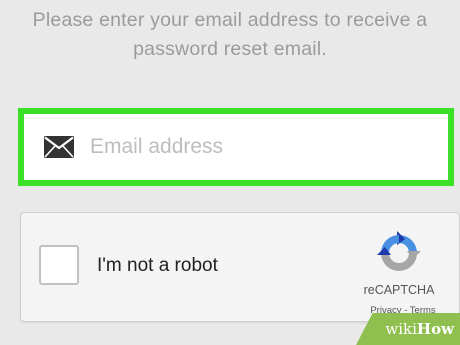  I want to click on not-a-robot-checkbox, so click(59, 265).